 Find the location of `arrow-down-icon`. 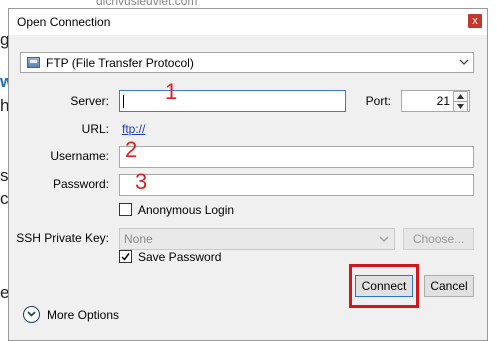

arrow-down-icon is located at coordinates (460, 106).